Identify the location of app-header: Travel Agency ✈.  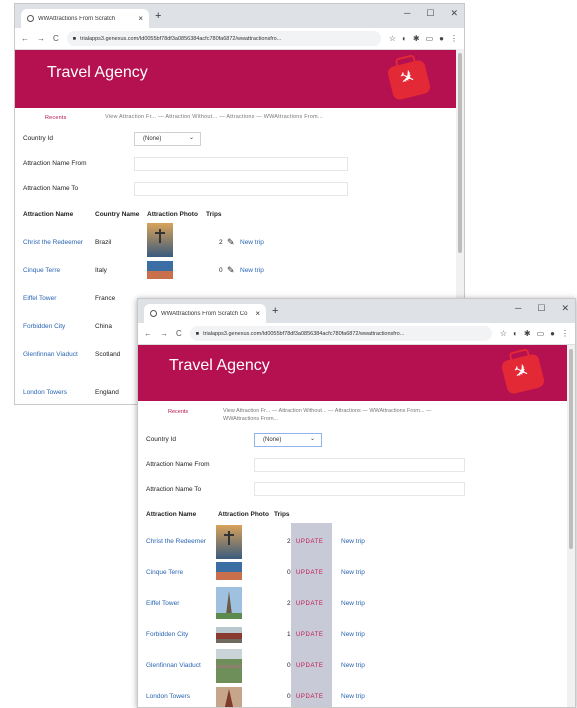
(356, 373).